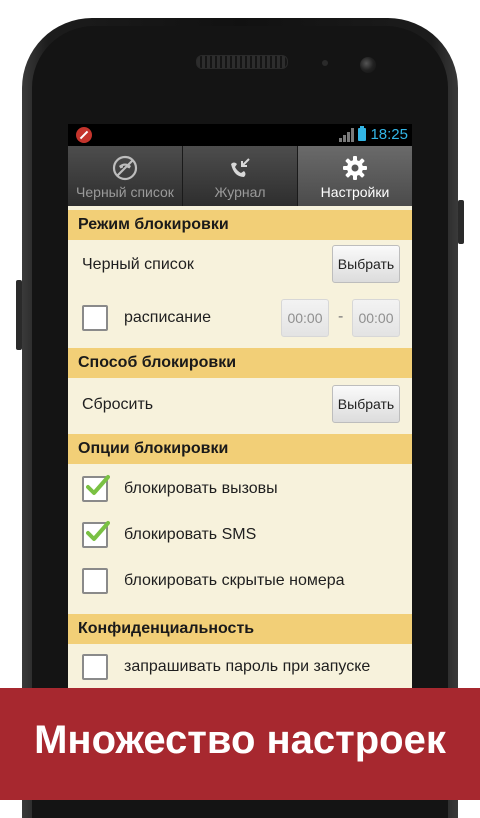 This screenshot has width=480, height=818. Describe the element at coordinates (240, 225) in the screenshot. I see `section-header-block-mode: Режим блокировки` at that location.